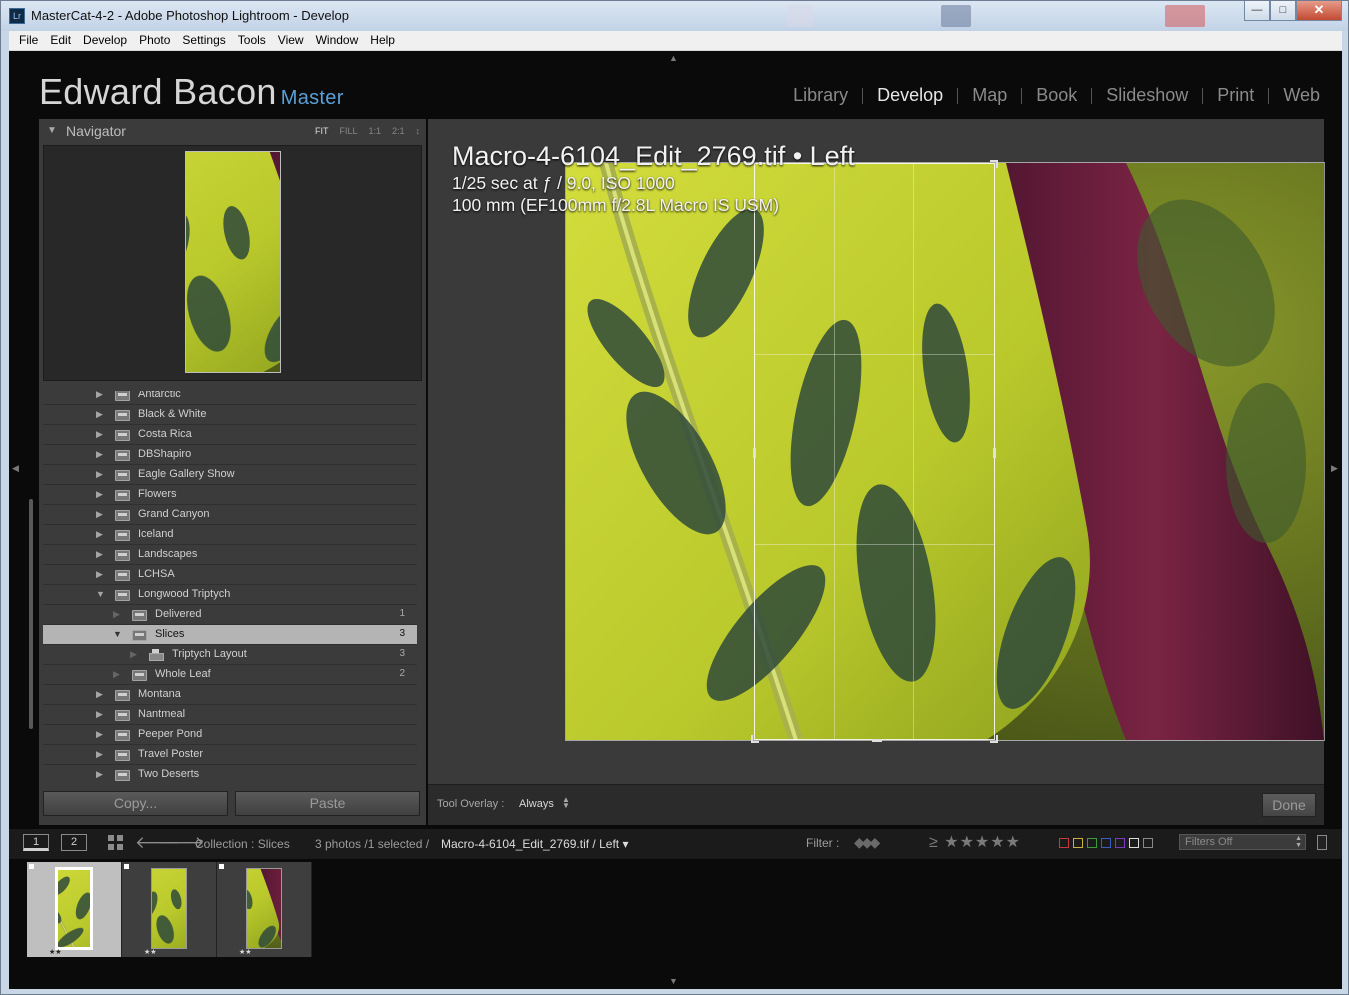 This screenshot has height=995, width=1349. Describe the element at coordinates (230, 715) in the screenshot. I see `collection-row: ▶ Nantmeal` at that location.